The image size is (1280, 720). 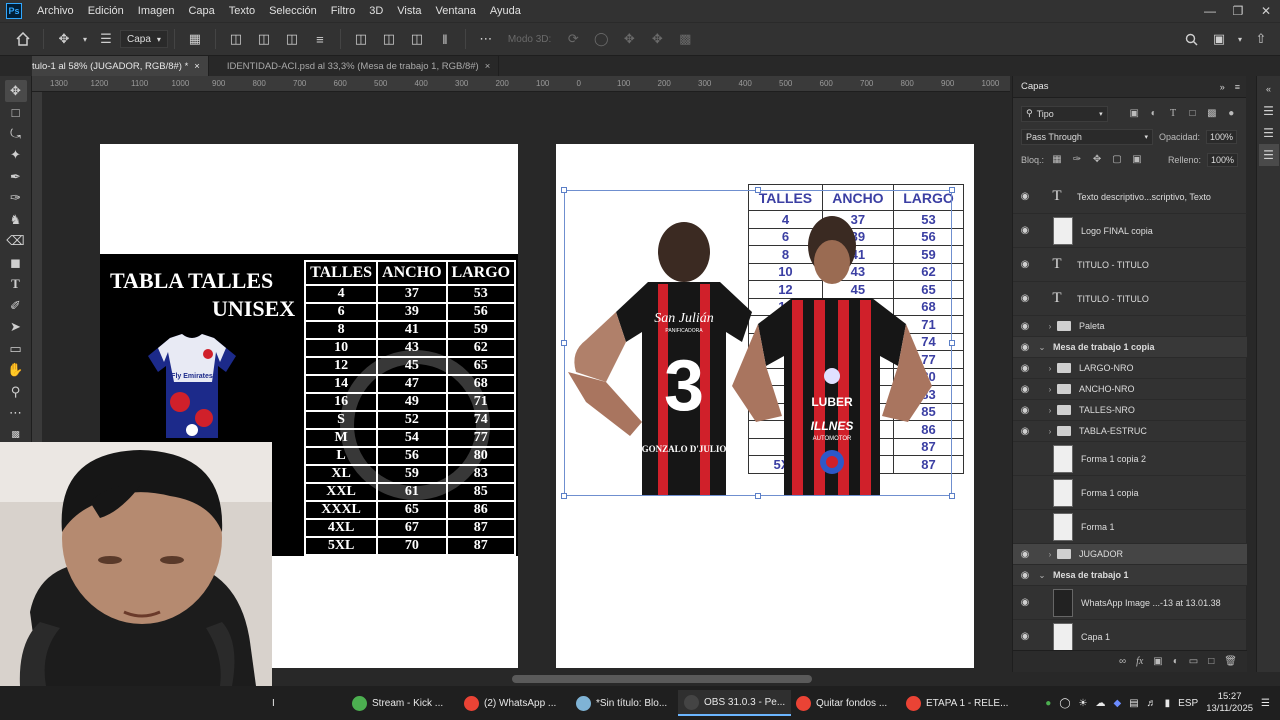 What do you see at coordinates (1101, 703) in the screenshot?
I see `tray-app-icon: ☁` at bounding box center [1101, 703].